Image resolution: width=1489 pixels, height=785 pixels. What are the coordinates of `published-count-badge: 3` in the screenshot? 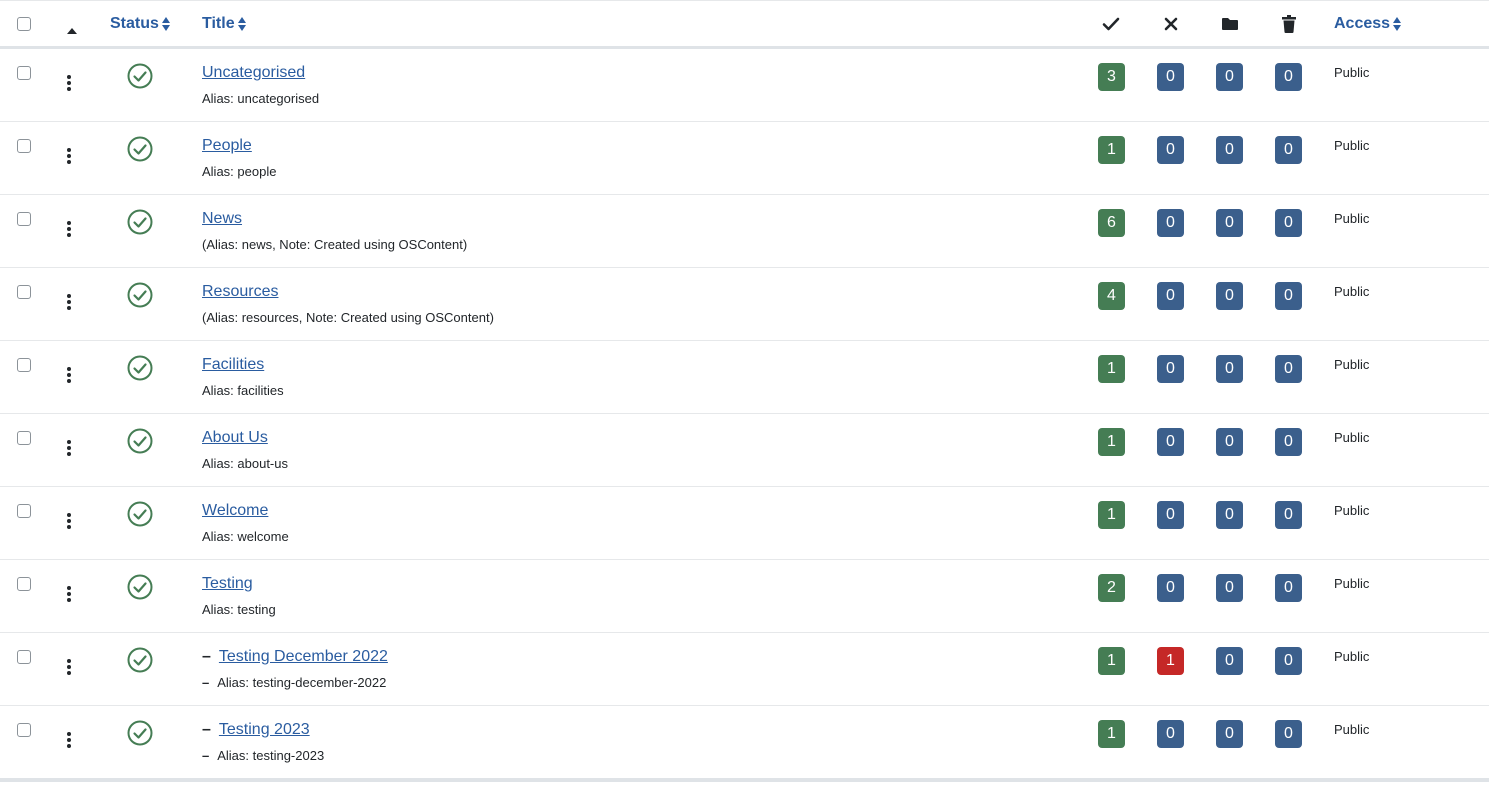 It's located at (1111, 77).